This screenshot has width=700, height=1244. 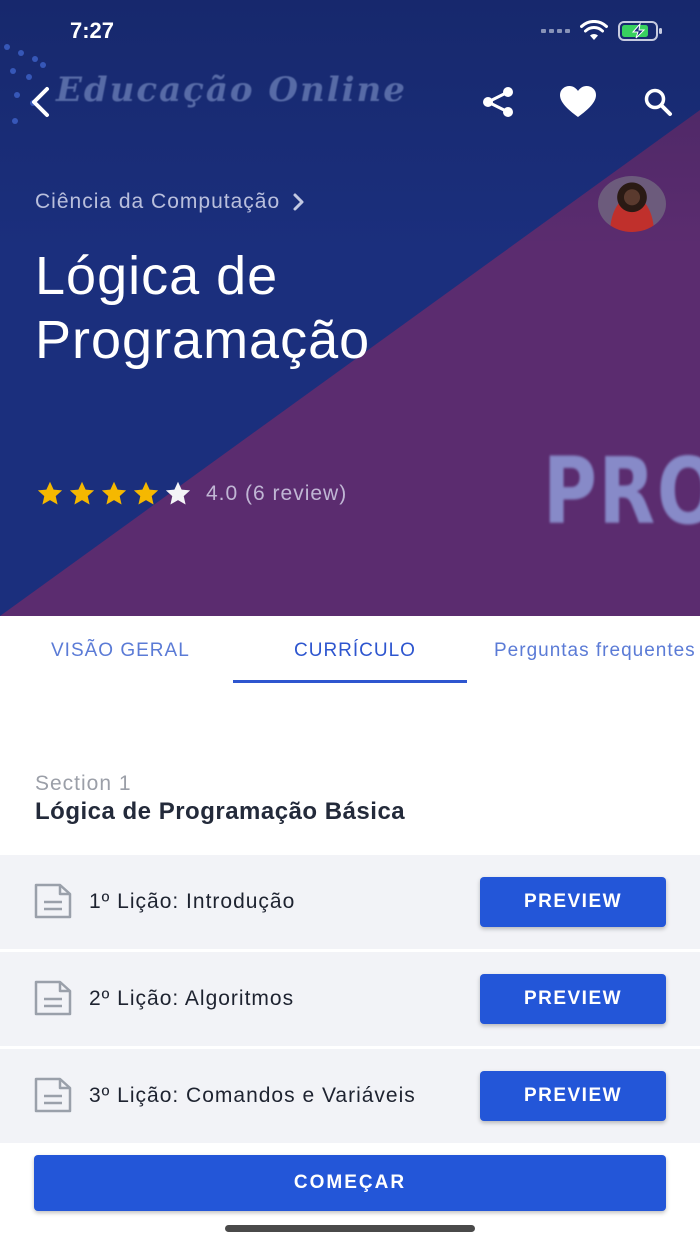 I want to click on instructor-avatar, so click(x=632, y=204).